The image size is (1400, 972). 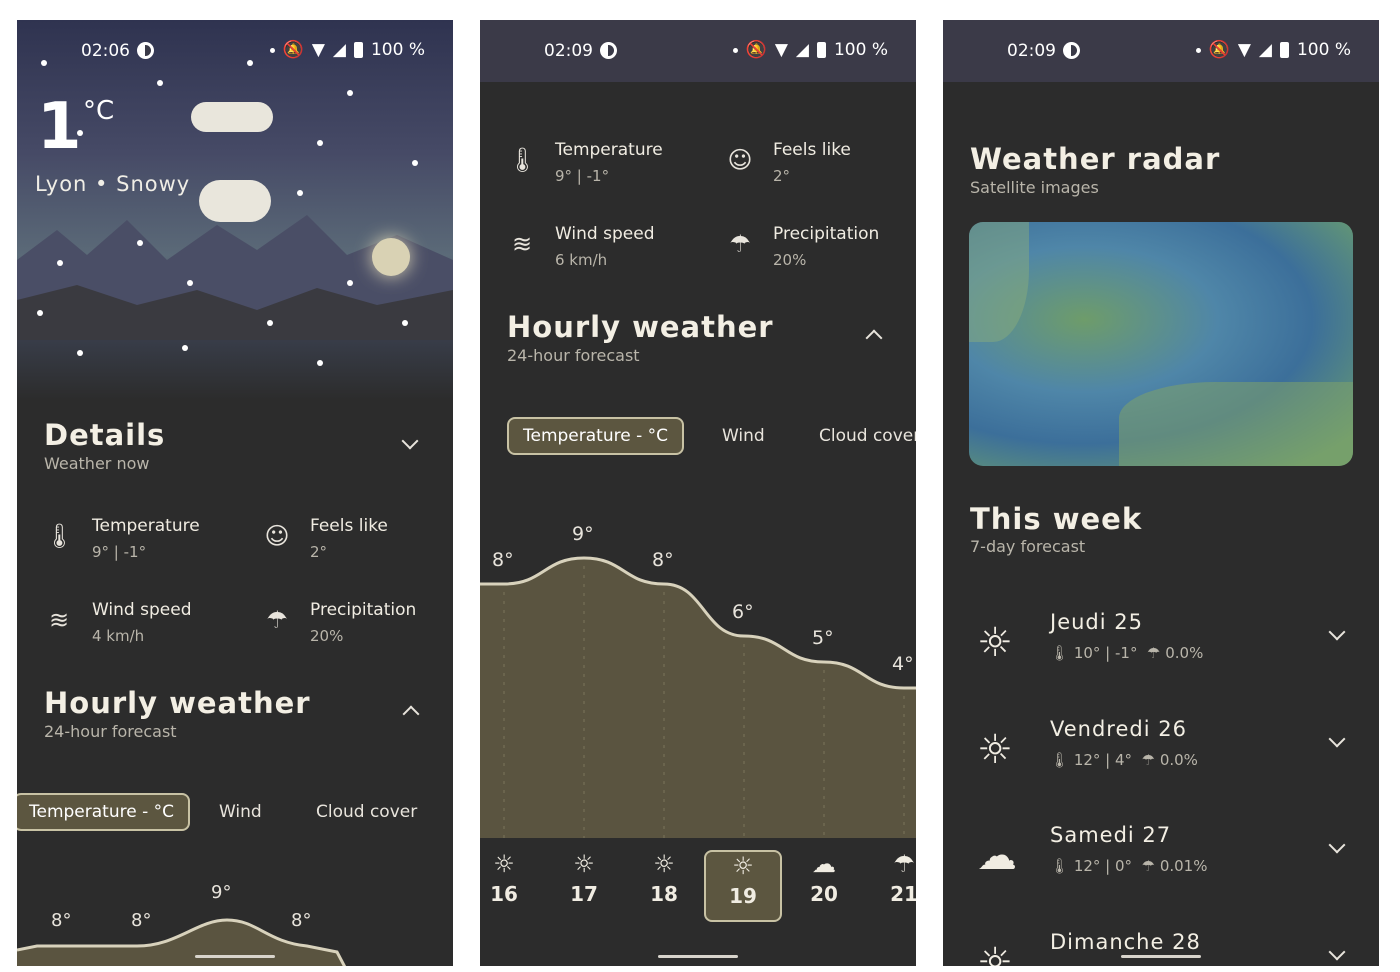 I want to click on hour-label: 17, so click(x=584, y=894).